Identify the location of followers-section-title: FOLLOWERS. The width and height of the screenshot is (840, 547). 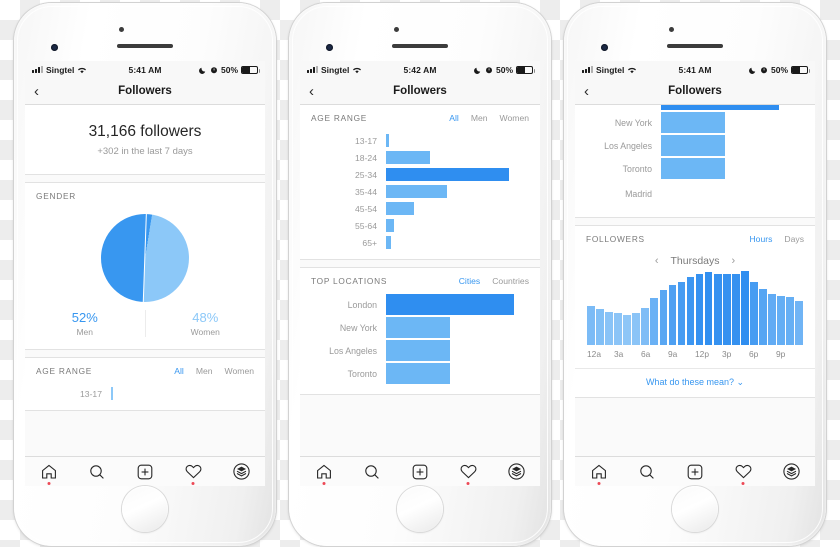
(615, 239).